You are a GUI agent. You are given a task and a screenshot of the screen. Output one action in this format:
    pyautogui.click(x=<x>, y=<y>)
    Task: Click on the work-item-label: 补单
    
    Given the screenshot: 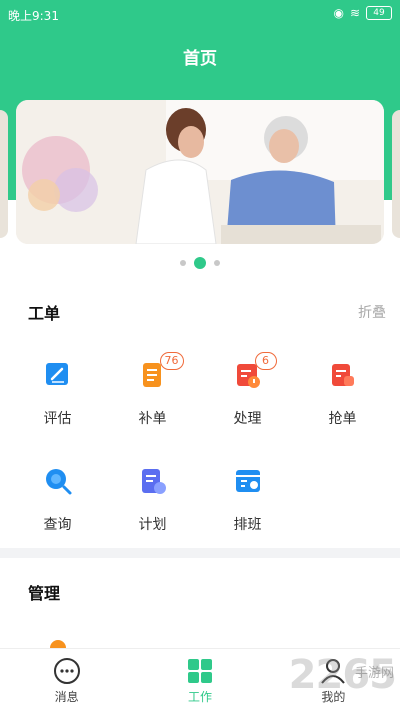 What is the action you would take?
    pyautogui.click(x=152, y=419)
    